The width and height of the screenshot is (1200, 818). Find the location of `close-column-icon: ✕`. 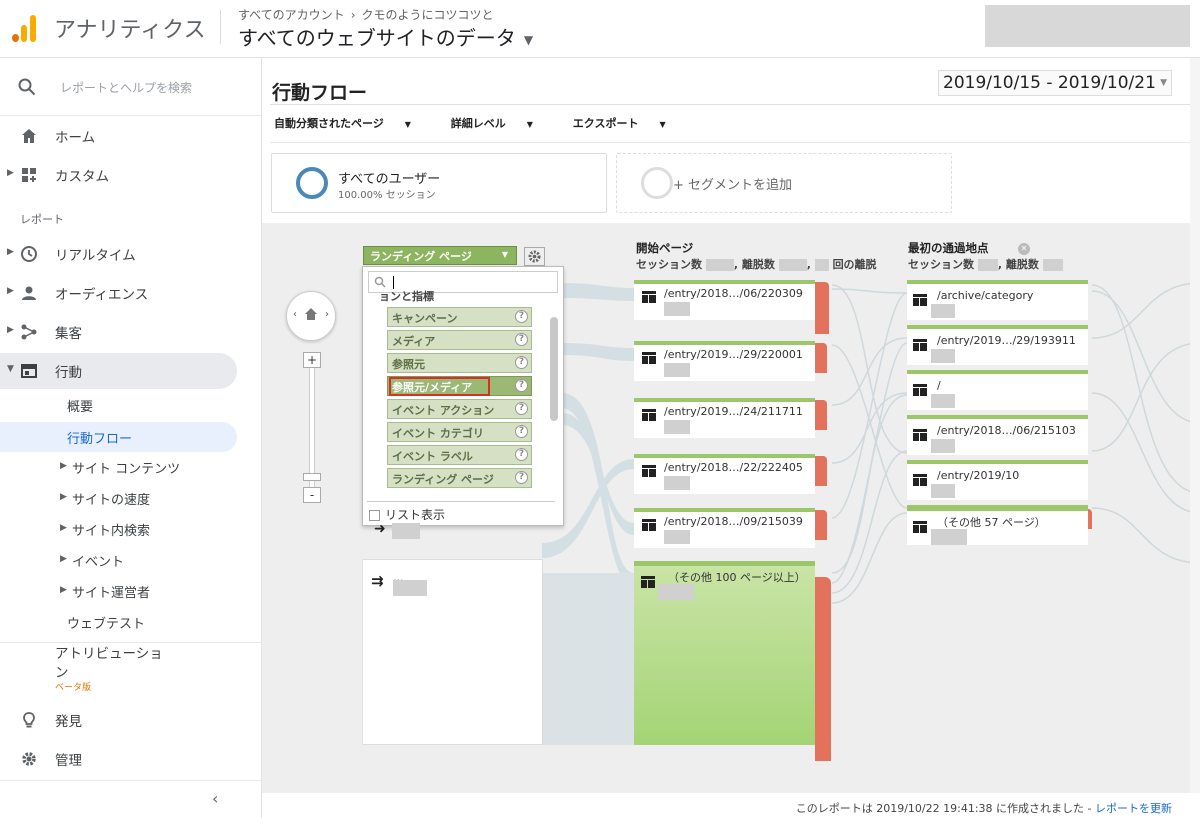

close-column-icon: ✕ is located at coordinates (1024, 249).